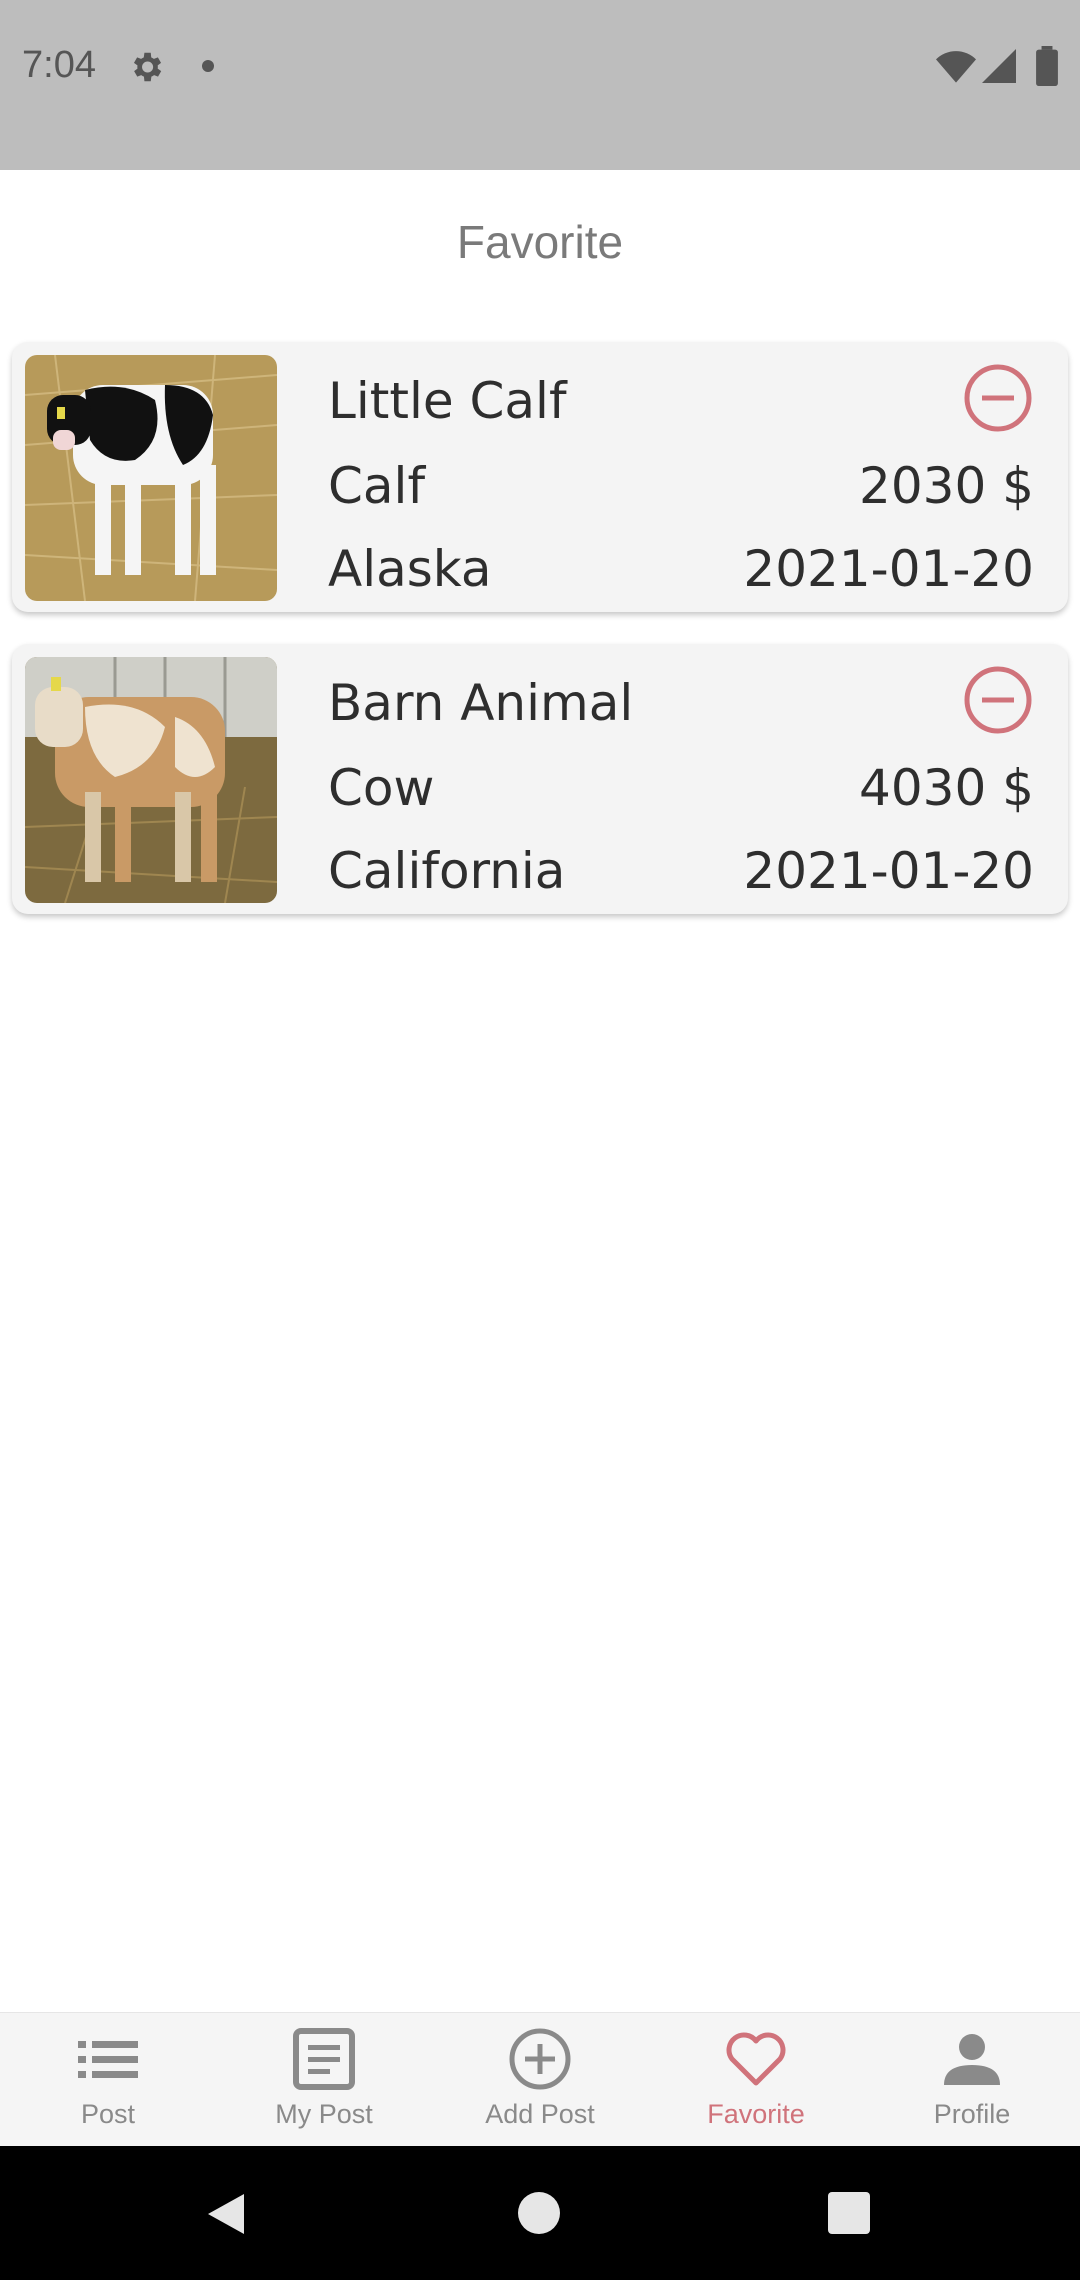 This screenshot has width=1080, height=2280. I want to click on nav-label: Add Post, so click(540, 2114).